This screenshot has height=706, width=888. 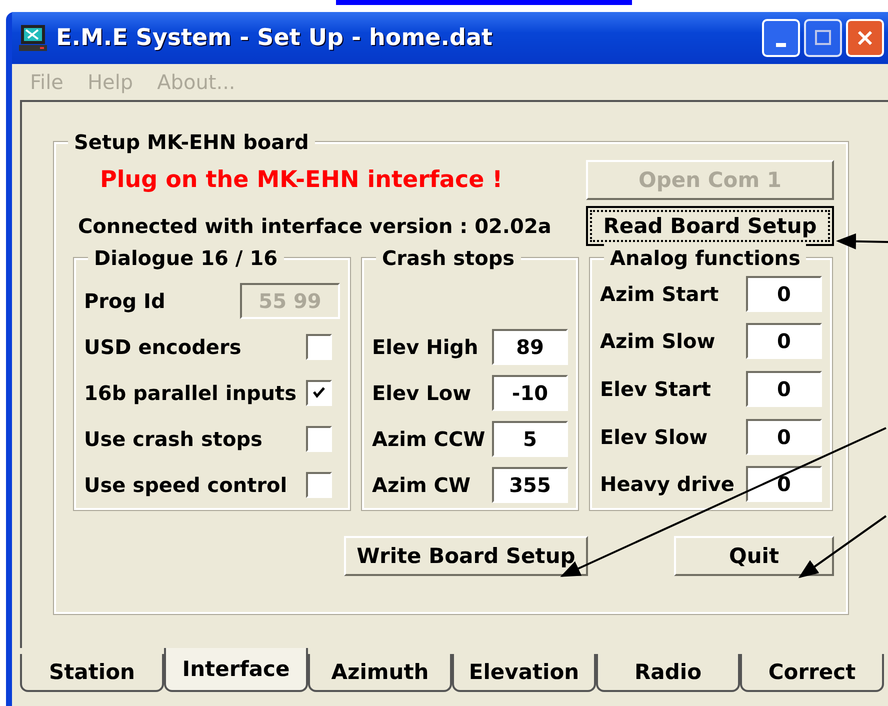 What do you see at coordinates (705, 258) in the screenshot?
I see `group-title: Analog functions` at bounding box center [705, 258].